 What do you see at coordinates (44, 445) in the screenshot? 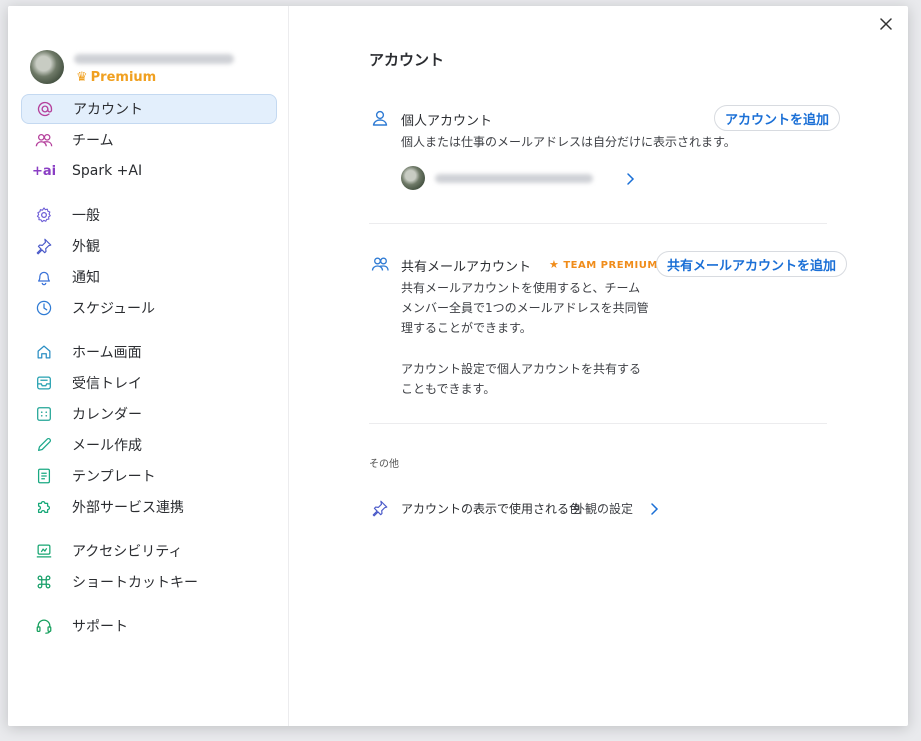
I see `pencil-icon` at bounding box center [44, 445].